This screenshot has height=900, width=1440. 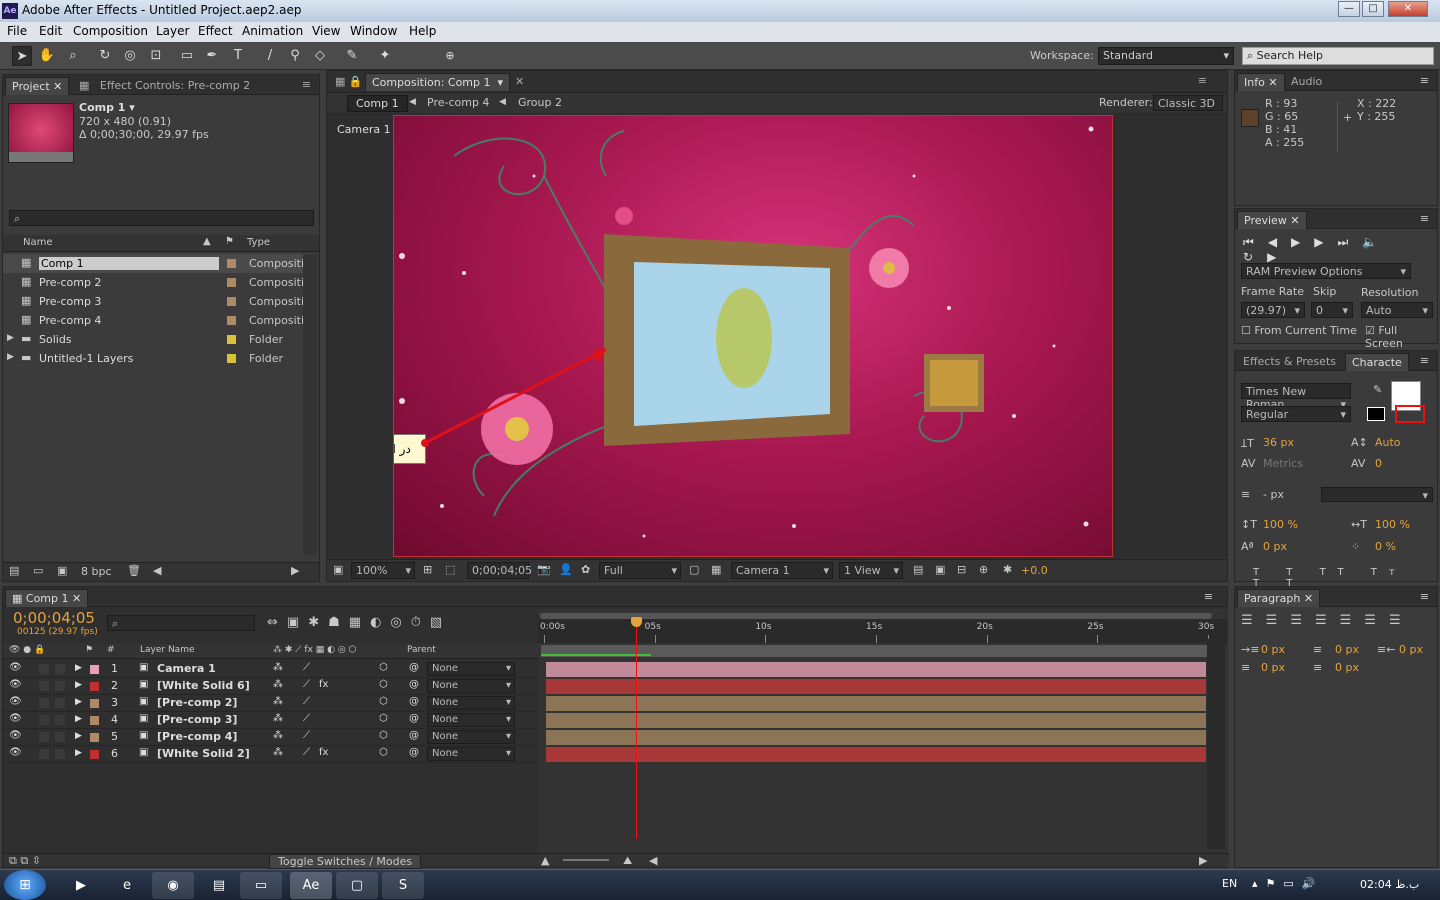 I want to click on menu-edit: Edit, so click(x=50, y=31).